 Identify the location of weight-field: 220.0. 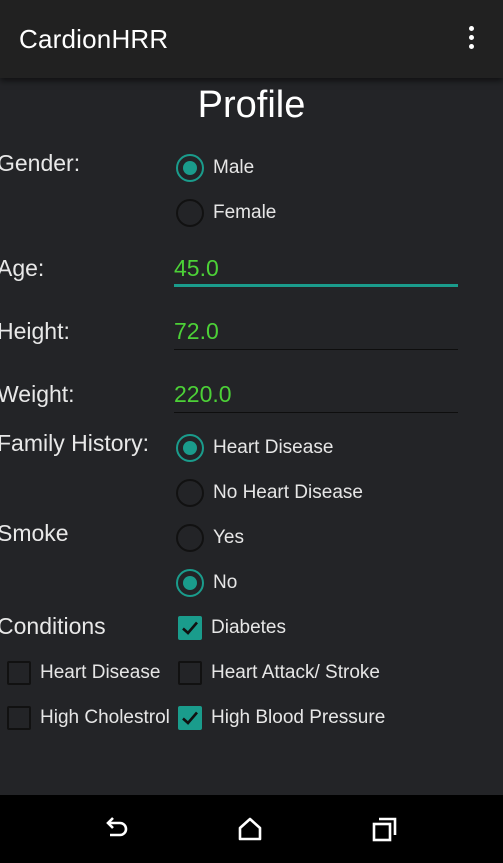
(316, 393).